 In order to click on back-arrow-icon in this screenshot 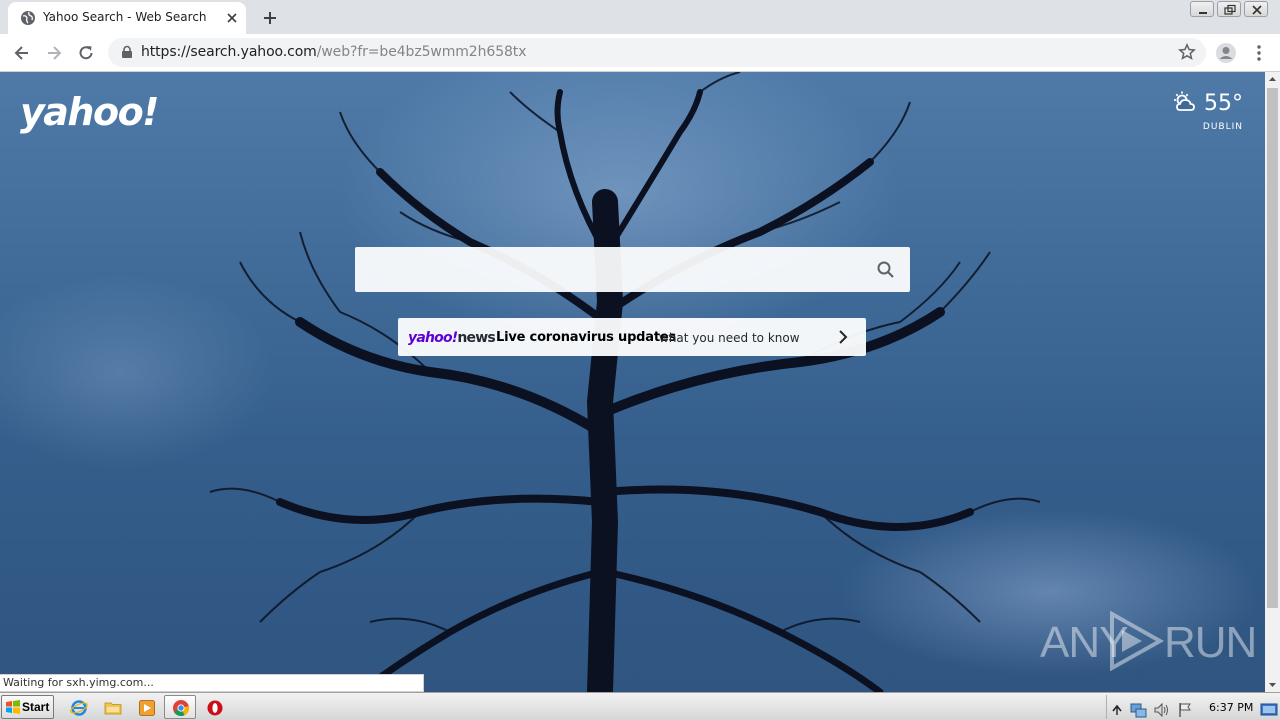, I will do `click(22, 53)`.